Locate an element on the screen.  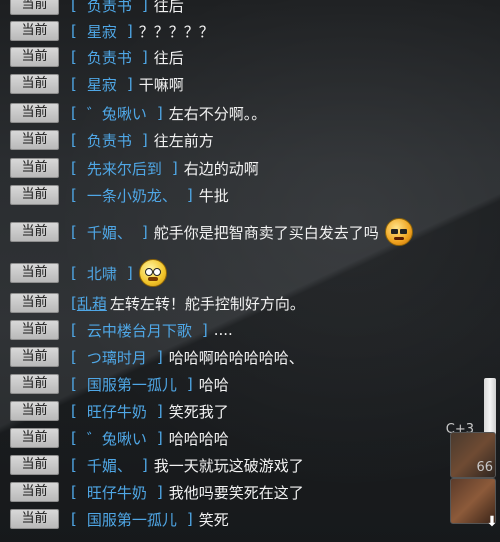
scroll-down-arrow-icon: ⬇ is located at coordinates (492, 522).